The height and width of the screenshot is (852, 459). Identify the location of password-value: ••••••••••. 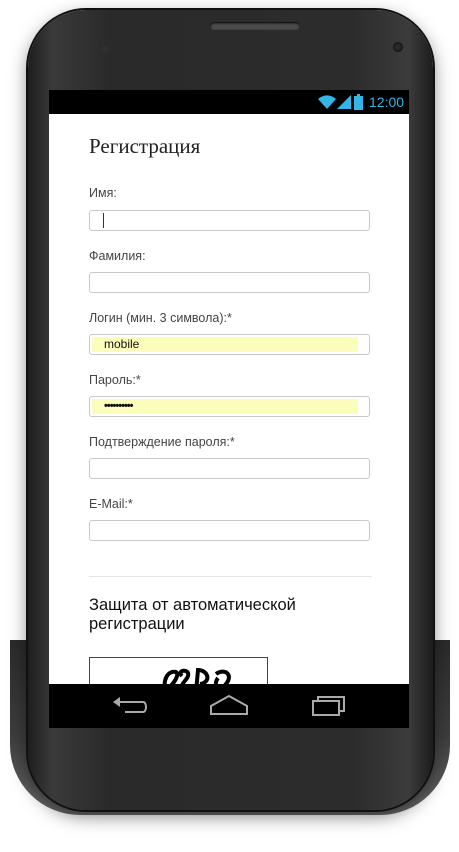
(118, 406).